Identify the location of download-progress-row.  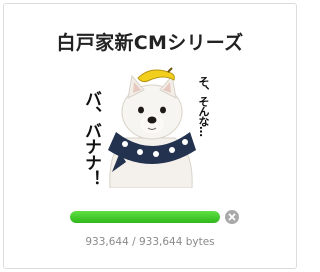
(156, 217).